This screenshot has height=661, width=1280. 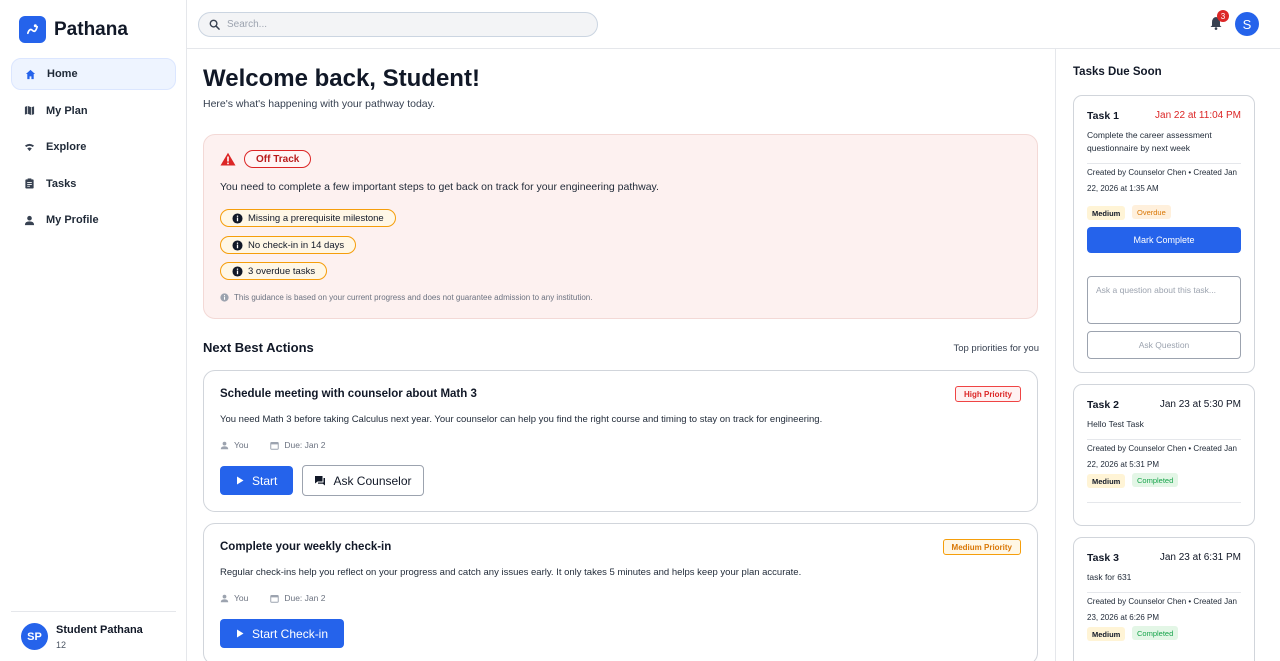 I want to click on action-title: Complete your weekly check-in, so click(x=306, y=547).